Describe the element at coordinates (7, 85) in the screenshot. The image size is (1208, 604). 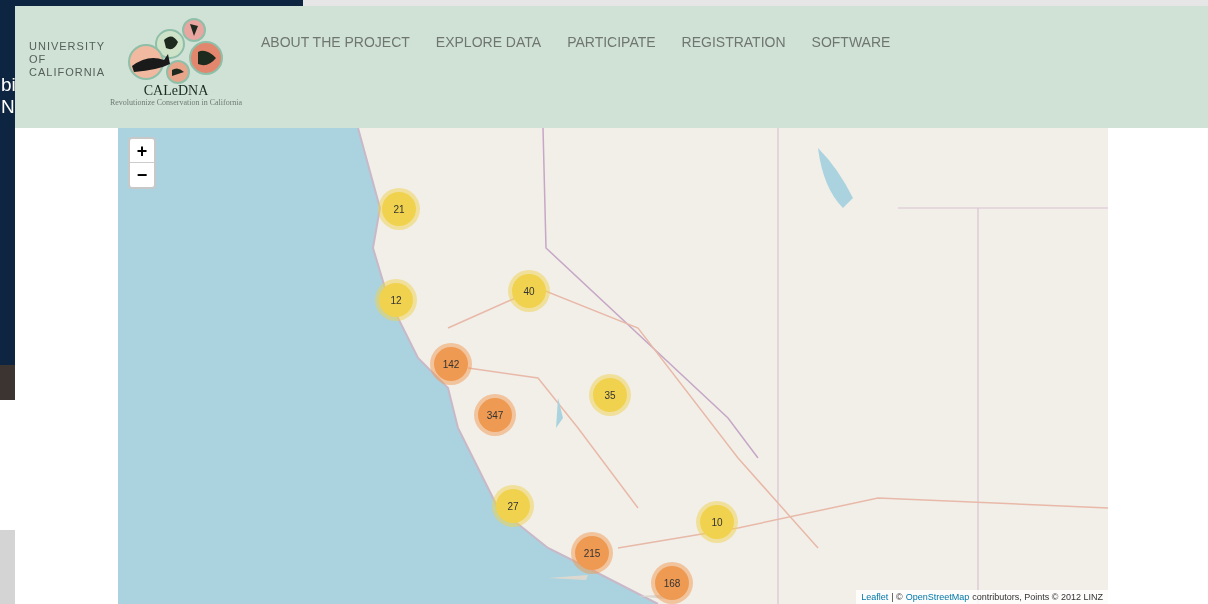
I see `background-text: bi` at that location.